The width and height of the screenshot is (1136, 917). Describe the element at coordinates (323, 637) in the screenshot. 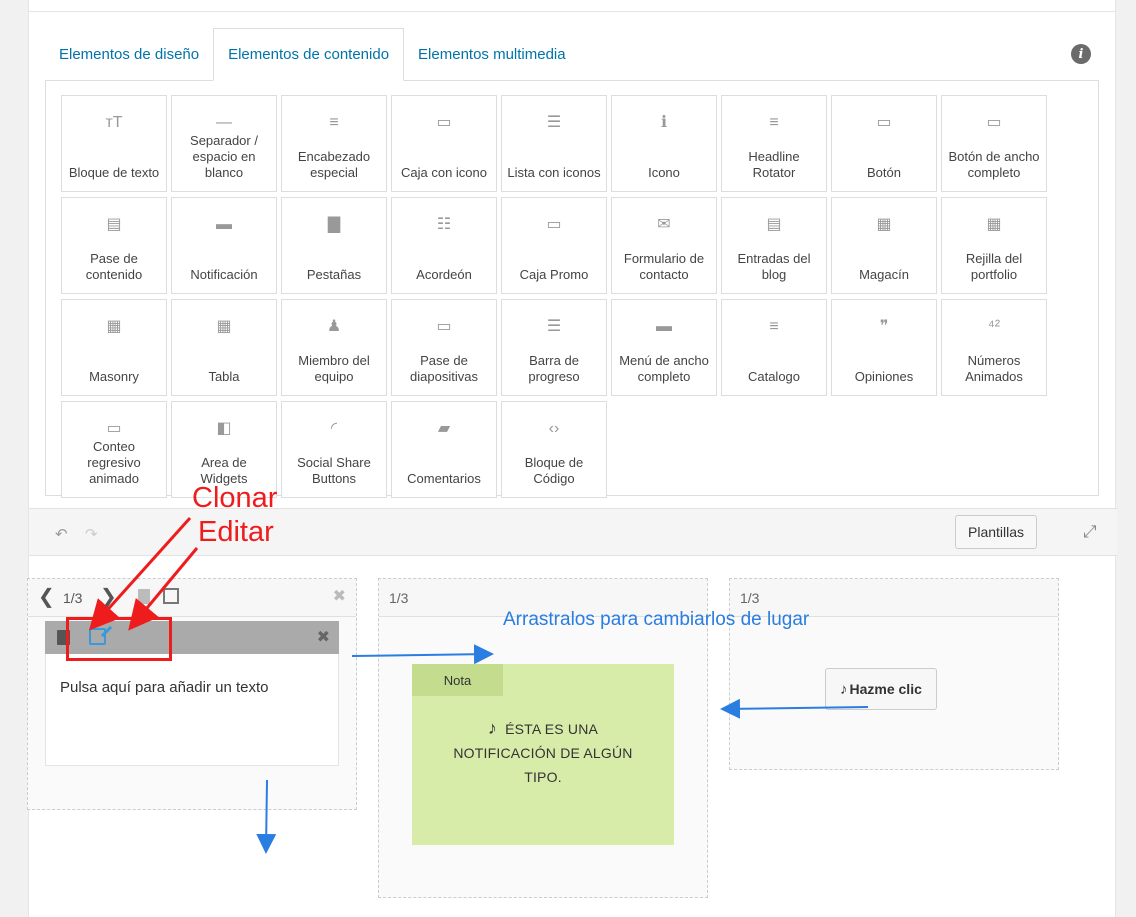

I see `delete-element-icon: ✖` at that location.